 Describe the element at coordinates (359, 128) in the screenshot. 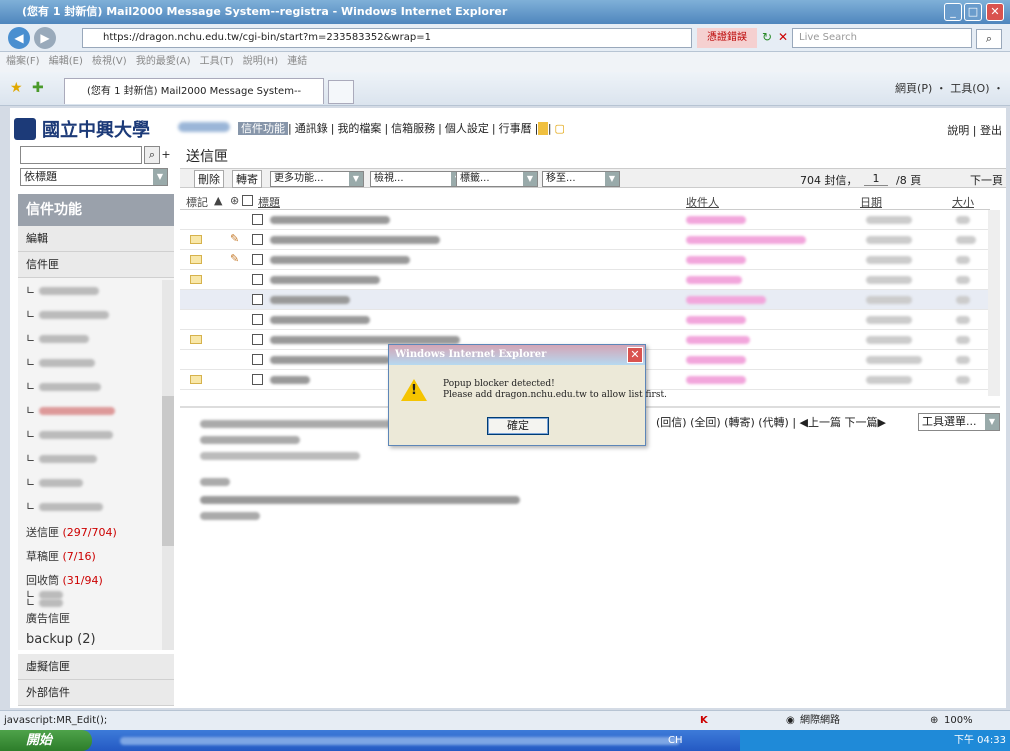

I see `tab-my-files: 我的檔案` at that location.